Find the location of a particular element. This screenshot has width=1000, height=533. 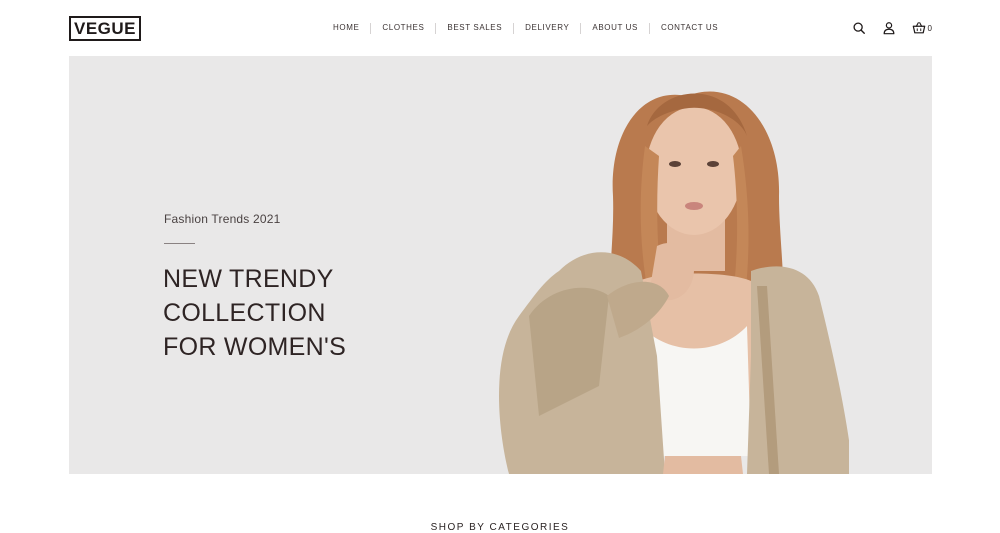

nav-item-home: HOME is located at coordinates (346, 28).